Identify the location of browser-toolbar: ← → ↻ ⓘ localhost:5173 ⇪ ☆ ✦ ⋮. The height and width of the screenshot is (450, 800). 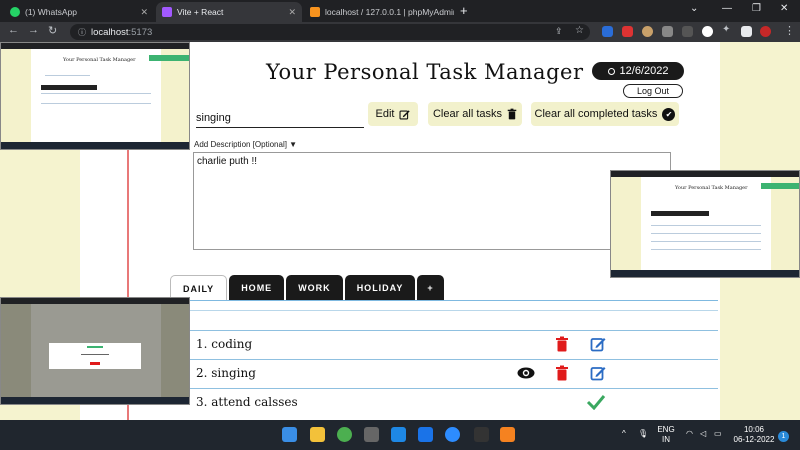
(400, 32).